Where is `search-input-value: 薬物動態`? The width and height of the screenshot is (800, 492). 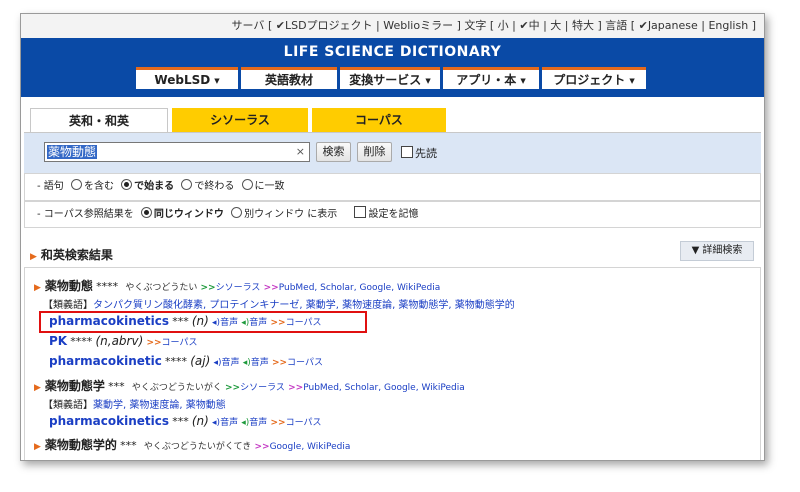
search-input-value: 薬物動態 is located at coordinates (72, 152).